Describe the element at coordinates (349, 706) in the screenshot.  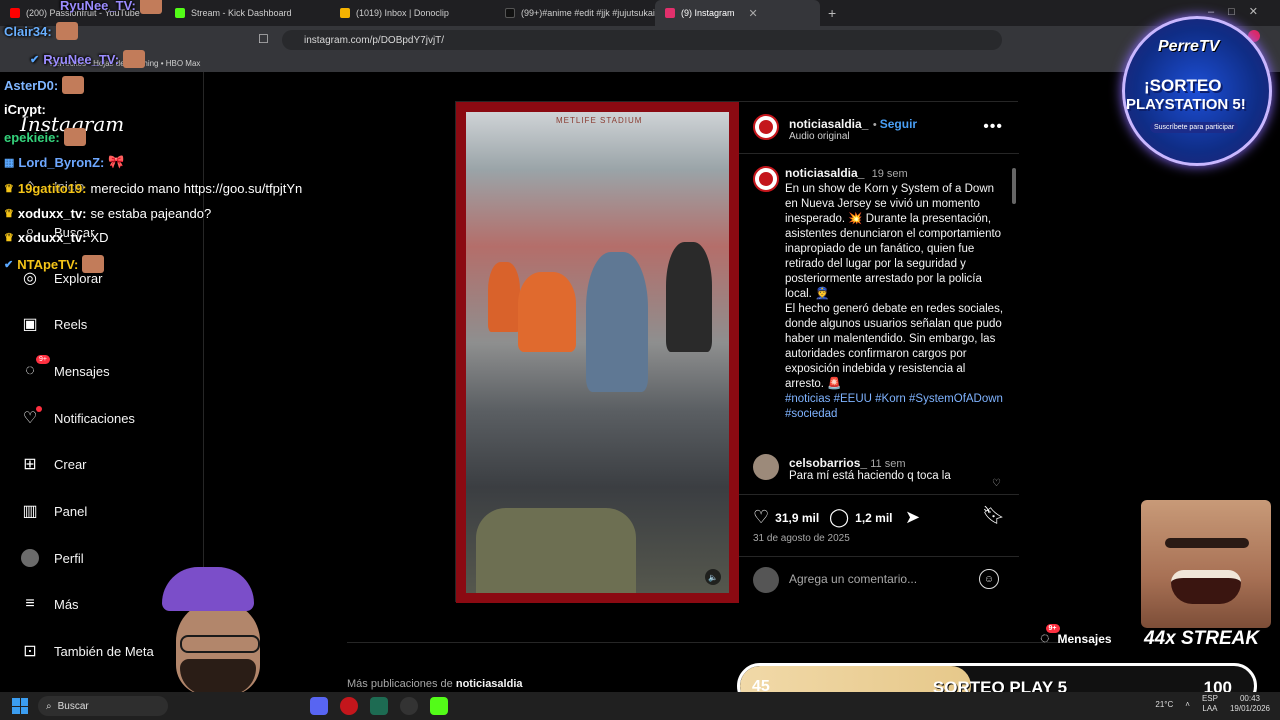
I see `opera-icon` at that location.